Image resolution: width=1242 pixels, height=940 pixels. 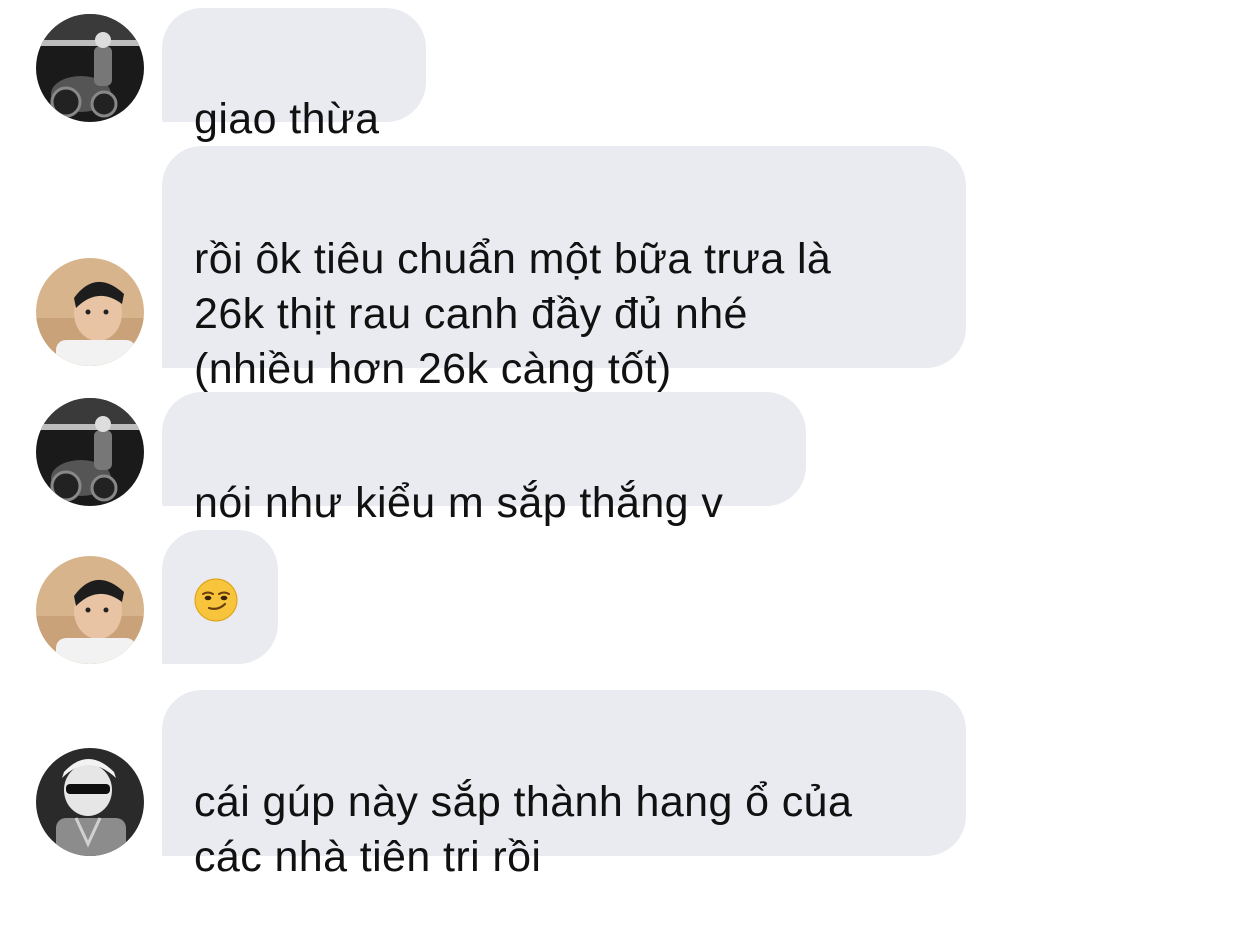 What do you see at coordinates (459, 503) in the screenshot?
I see `message-text: nói như kiểu m sắp thắng v` at bounding box center [459, 503].